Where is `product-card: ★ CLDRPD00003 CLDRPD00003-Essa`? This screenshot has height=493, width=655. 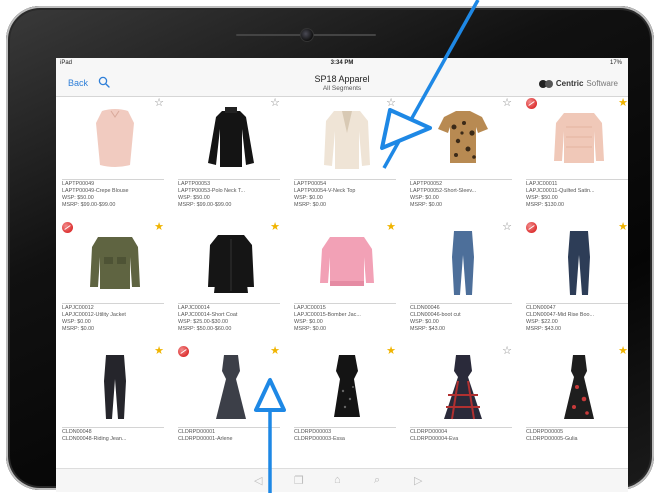 product-card: ★ CLDRPD00003 CLDRPD00003-Essa is located at coordinates (347, 408).